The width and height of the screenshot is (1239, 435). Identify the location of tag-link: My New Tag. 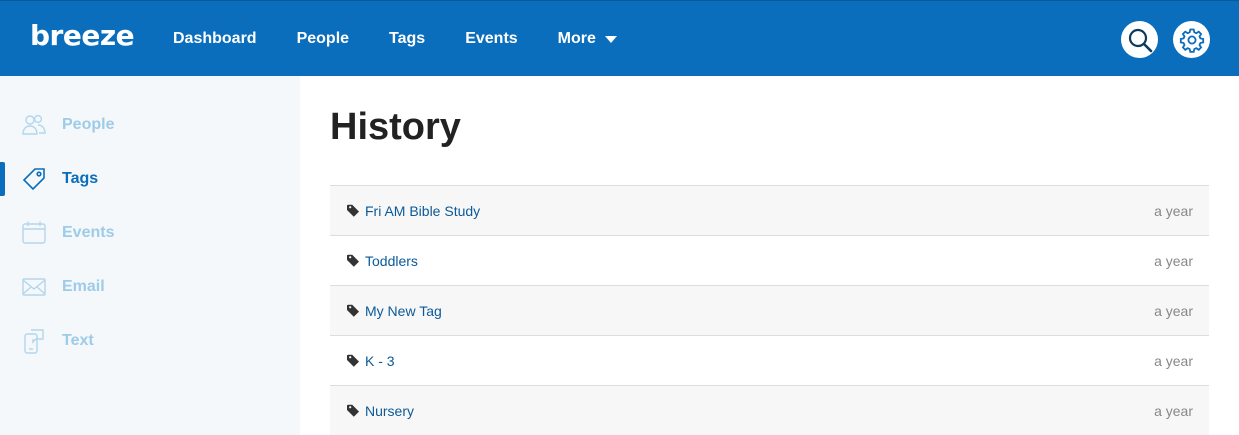
(403, 311).